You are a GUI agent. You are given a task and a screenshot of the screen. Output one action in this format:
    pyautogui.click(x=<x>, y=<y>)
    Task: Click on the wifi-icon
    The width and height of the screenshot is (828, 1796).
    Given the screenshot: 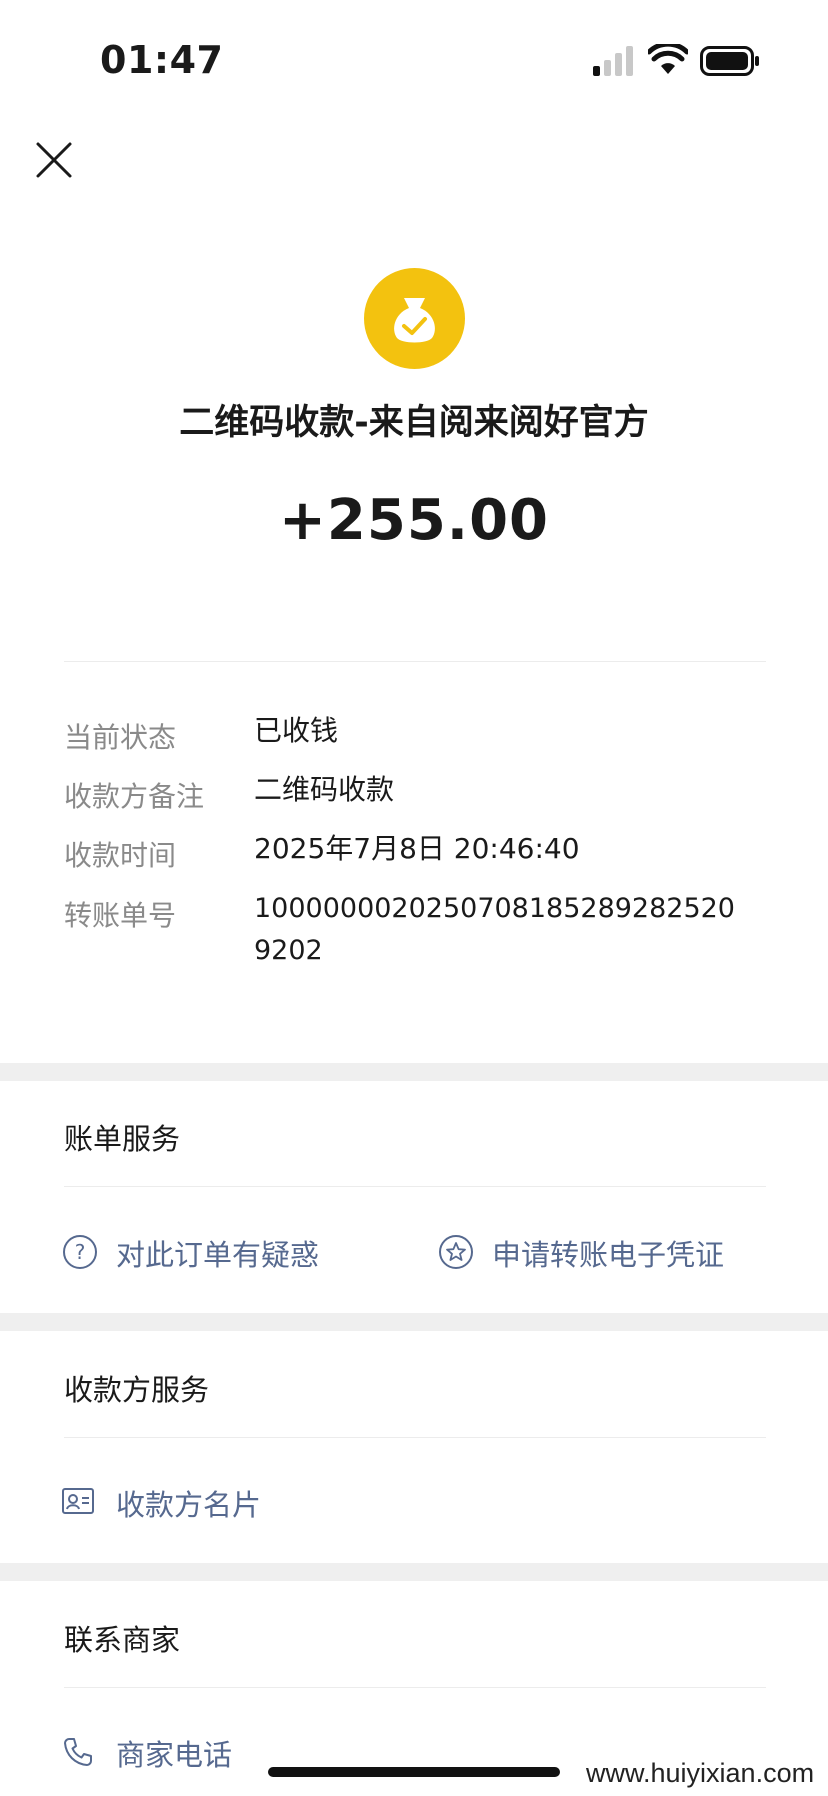 What is the action you would take?
    pyautogui.click(x=668, y=59)
    